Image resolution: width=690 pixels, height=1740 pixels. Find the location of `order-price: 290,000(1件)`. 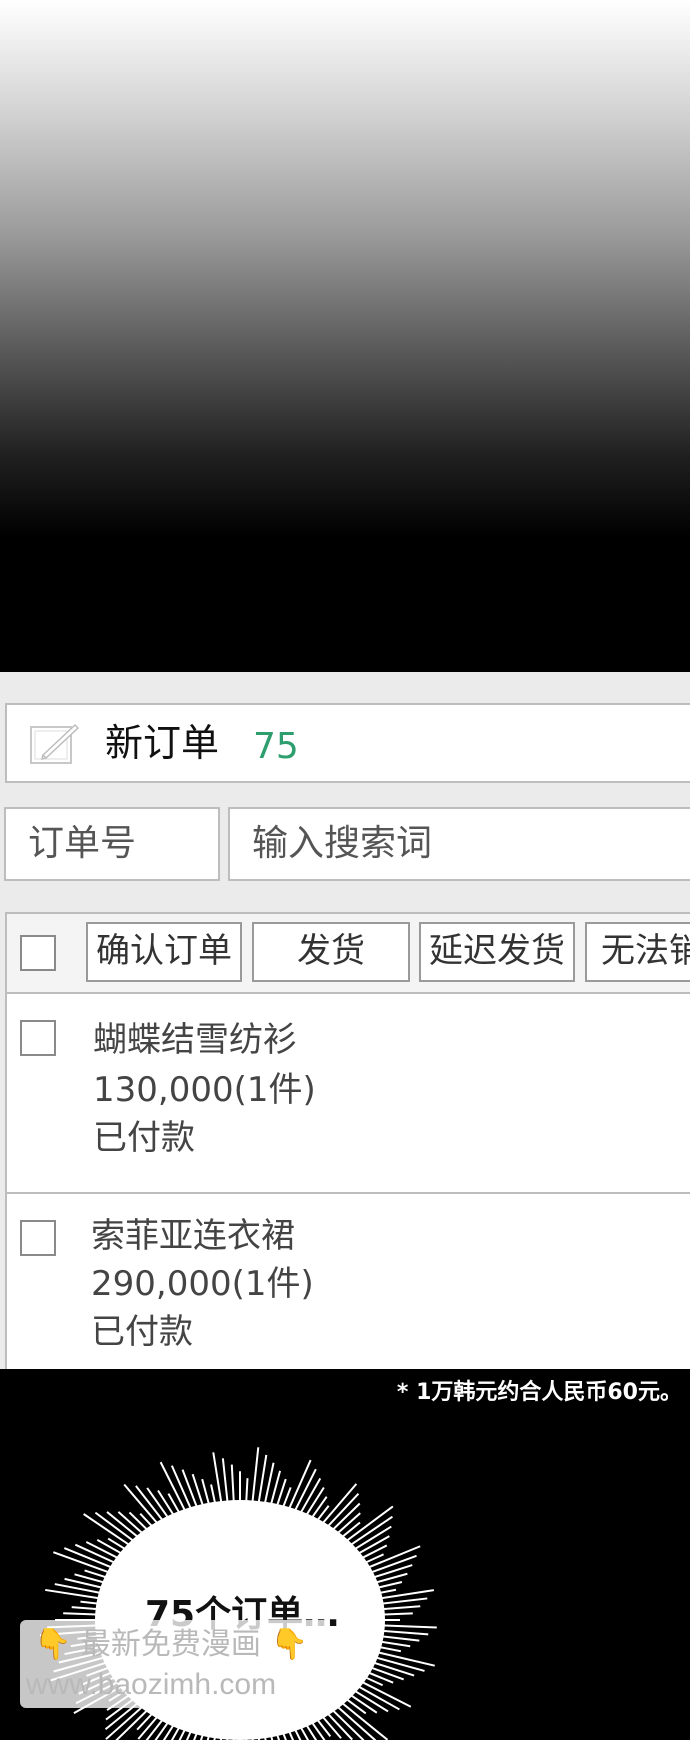

order-price: 290,000(1件) is located at coordinates (202, 1284).